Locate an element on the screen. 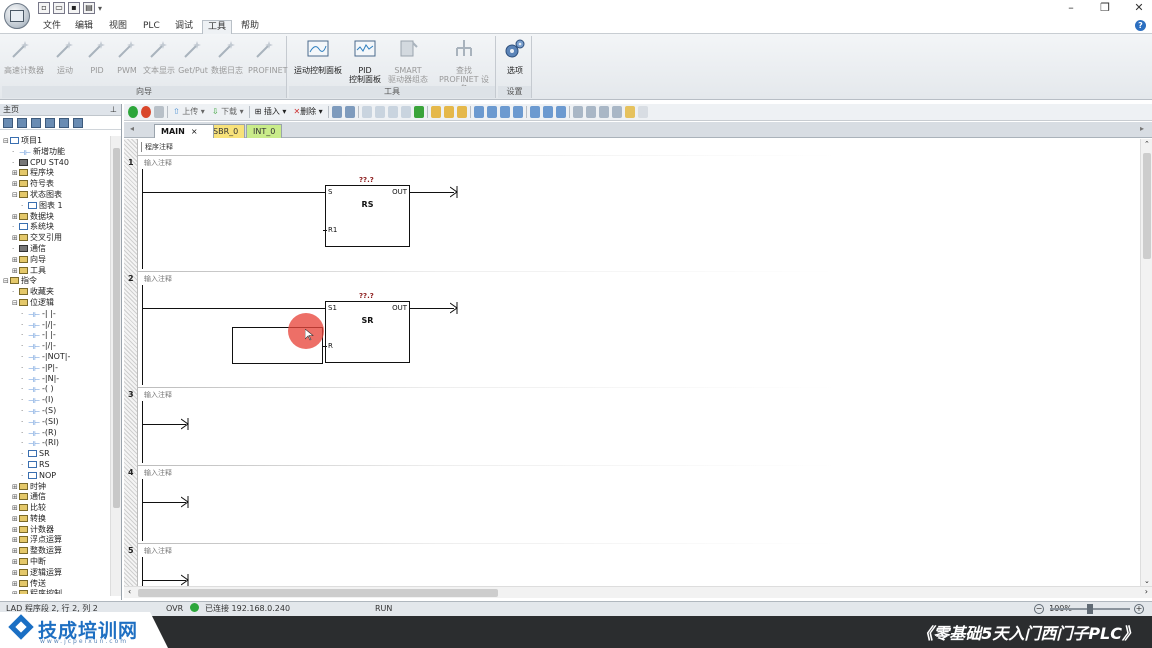 Image resolution: width=1152 pixels, height=648 pixels. scroll-up-icon: ⌃ is located at coordinates (1147, 144).